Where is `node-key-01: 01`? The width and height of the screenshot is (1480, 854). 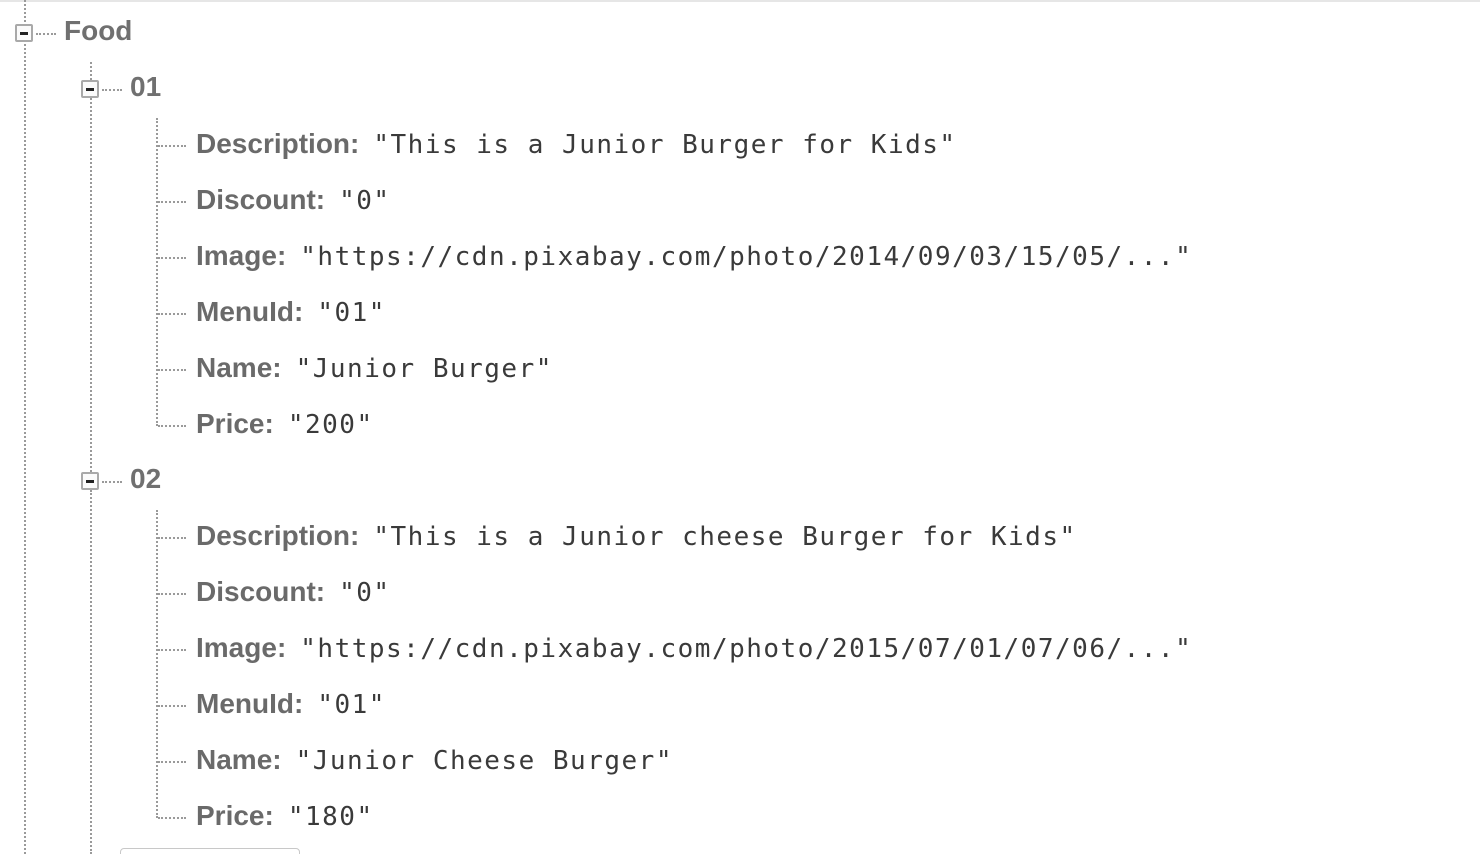 node-key-01: 01 is located at coordinates (145, 87).